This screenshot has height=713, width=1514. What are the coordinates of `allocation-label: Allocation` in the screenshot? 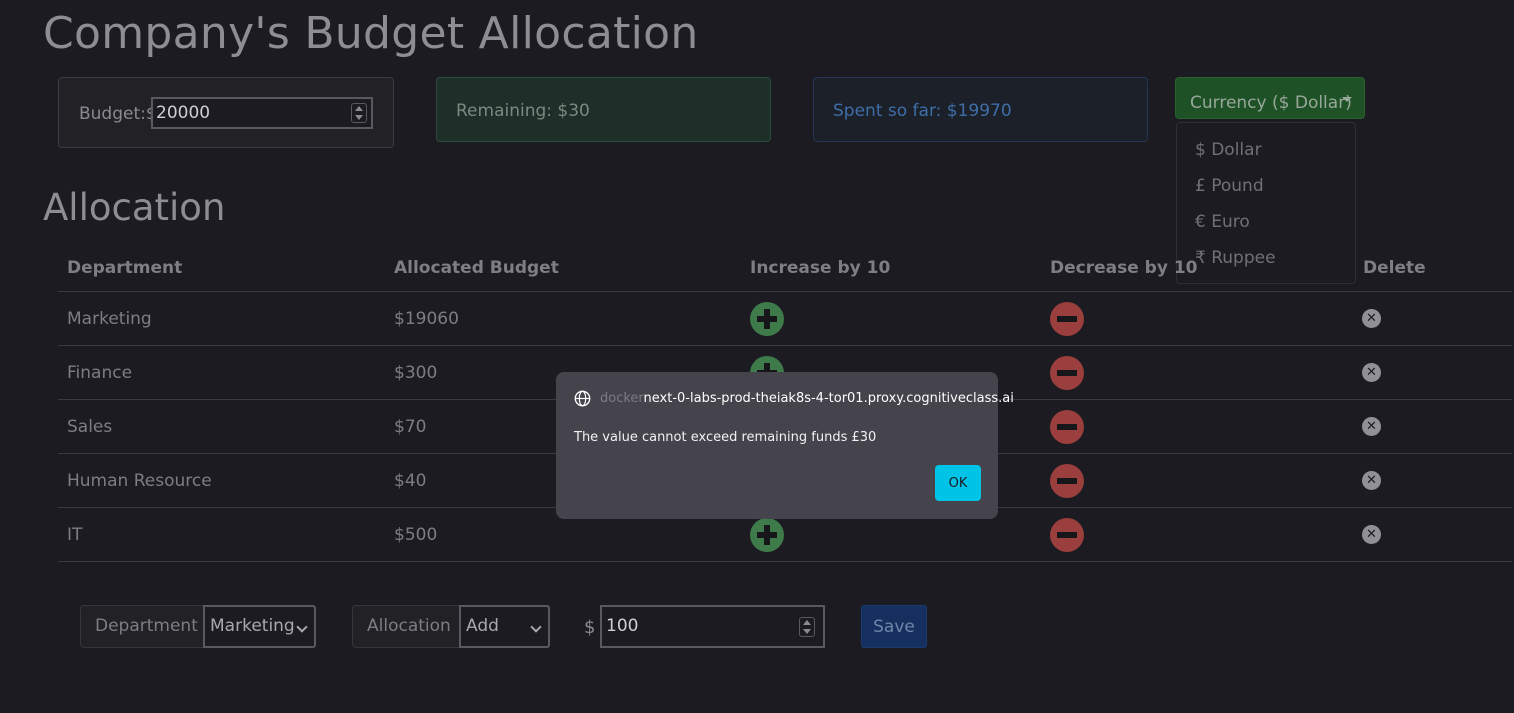 It's located at (406, 626).